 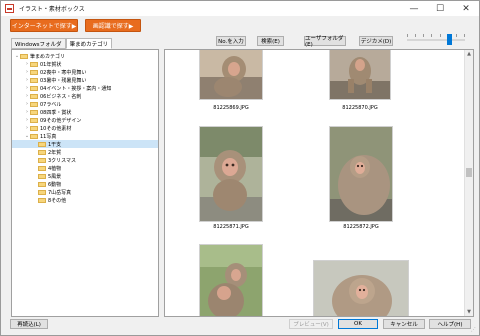 What do you see at coordinates (38, 43) in the screenshot?
I see `tab-windows-folder: Windowsフォルダ` at bounding box center [38, 43].